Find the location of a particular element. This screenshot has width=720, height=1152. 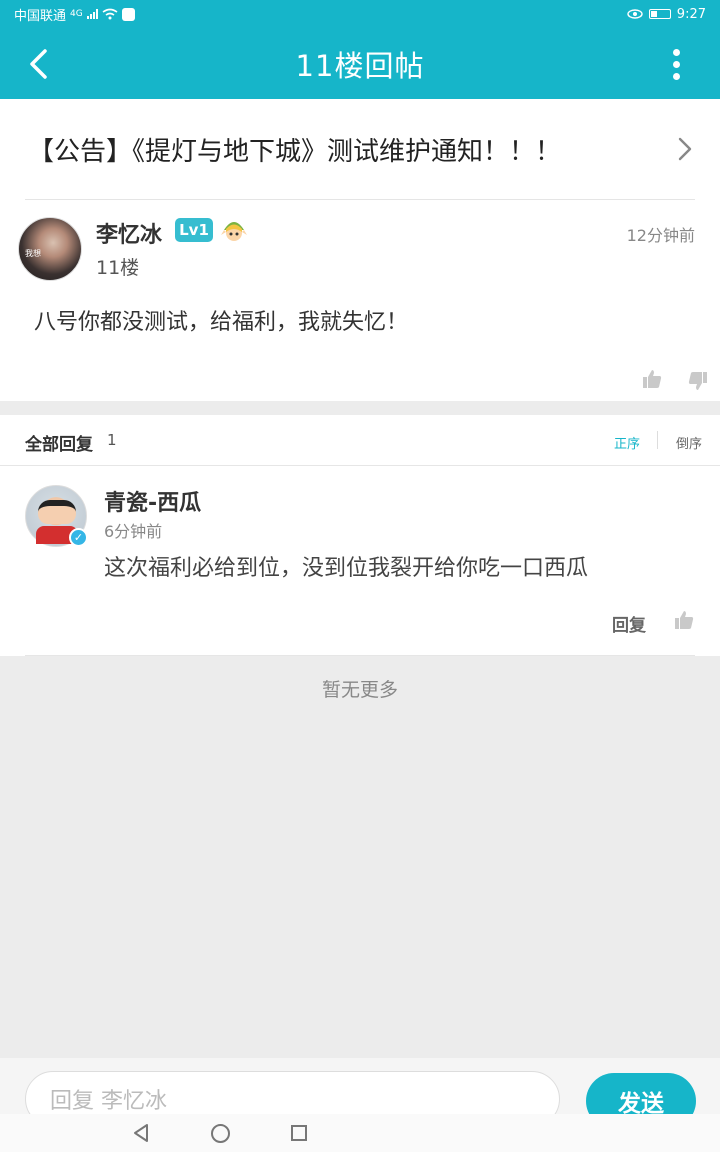

avatar-caption: 我想 is located at coordinates (33, 253).